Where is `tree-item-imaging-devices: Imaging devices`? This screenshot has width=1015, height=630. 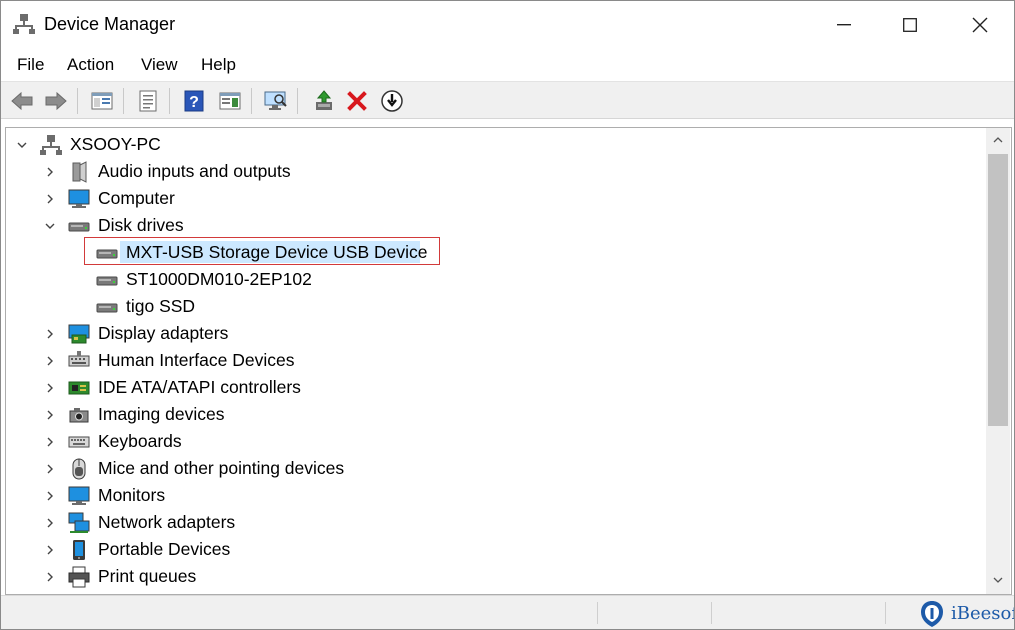 tree-item-imaging-devices: Imaging devices is located at coordinates (496, 414).